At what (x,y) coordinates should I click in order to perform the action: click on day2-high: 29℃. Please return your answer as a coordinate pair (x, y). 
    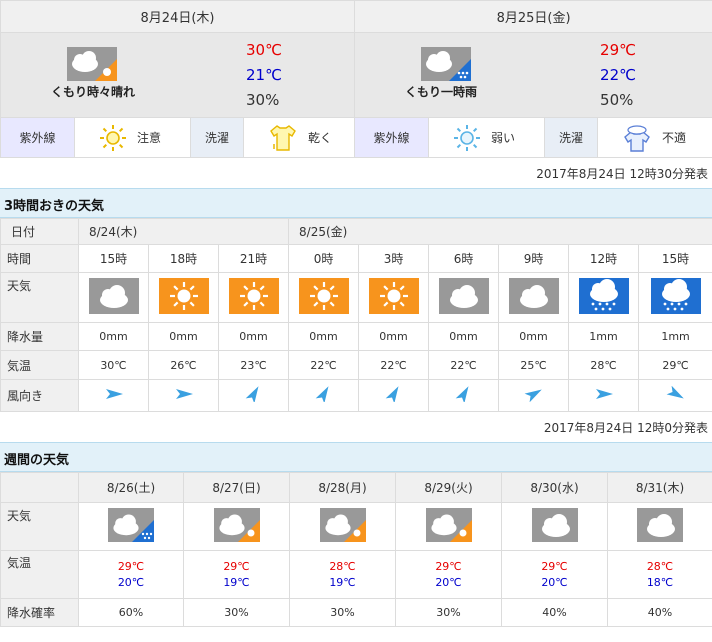
    Looking at the image, I should click on (618, 50).